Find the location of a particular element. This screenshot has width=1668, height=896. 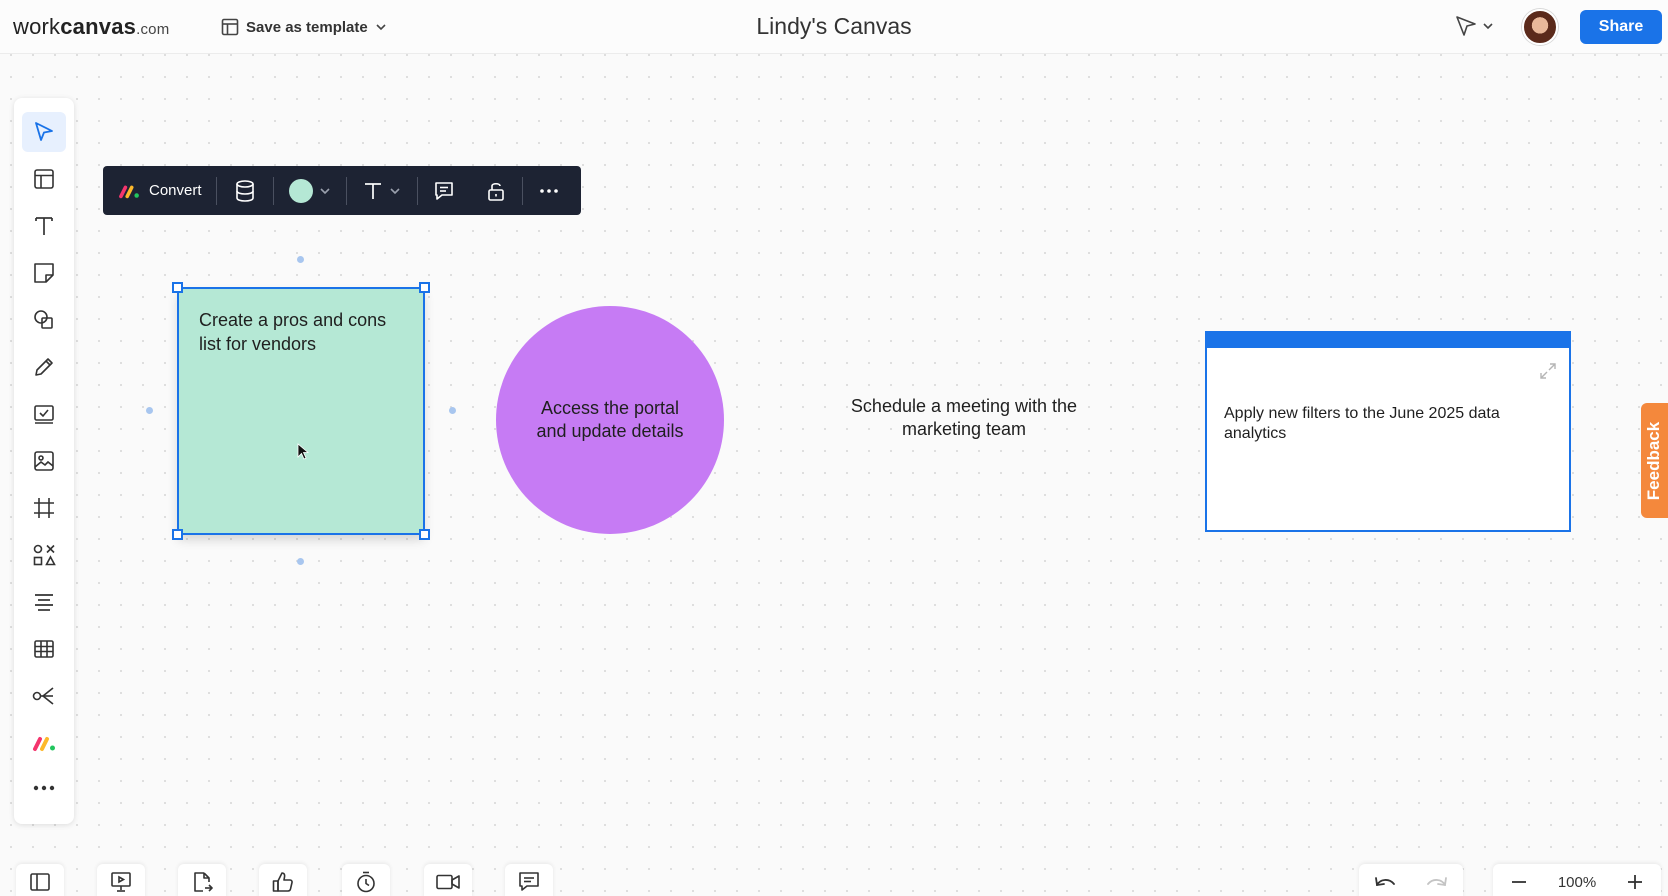

zoom-out-icon is located at coordinates (1519, 882).